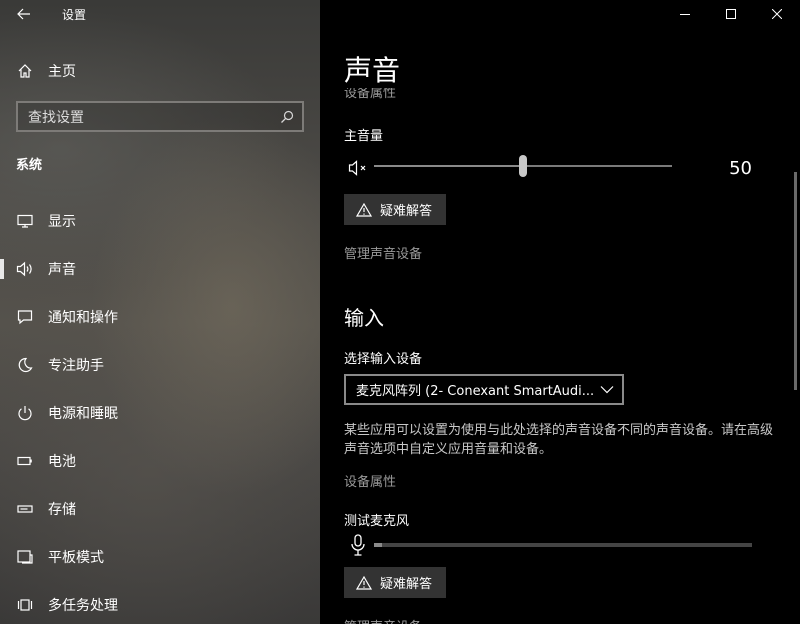 Image resolution: width=800 pixels, height=624 pixels. What do you see at coordinates (25, 413) in the screenshot?
I see `power-icon` at bounding box center [25, 413].